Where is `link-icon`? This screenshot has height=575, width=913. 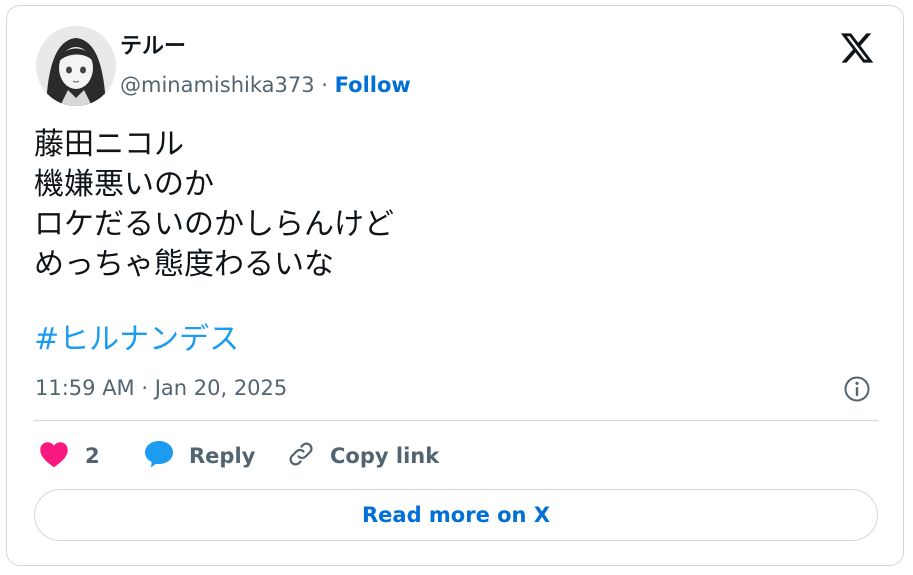 link-icon is located at coordinates (301, 456).